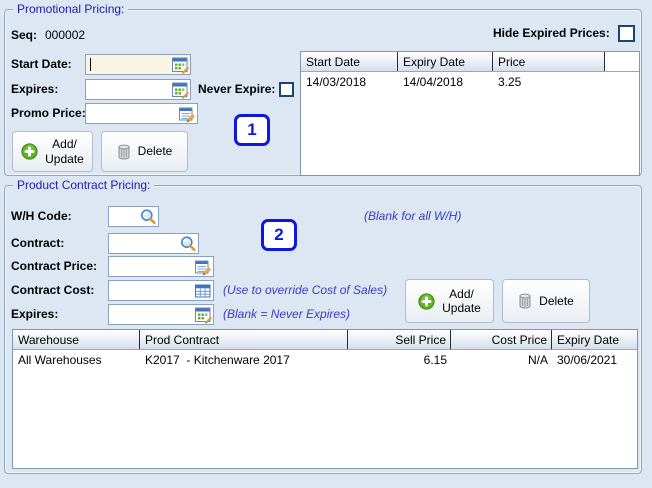  What do you see at coordinates (76, 339) in the screenshot?
I see `column-header-warehouse: Warehouse` at bounding box center [76, 339].